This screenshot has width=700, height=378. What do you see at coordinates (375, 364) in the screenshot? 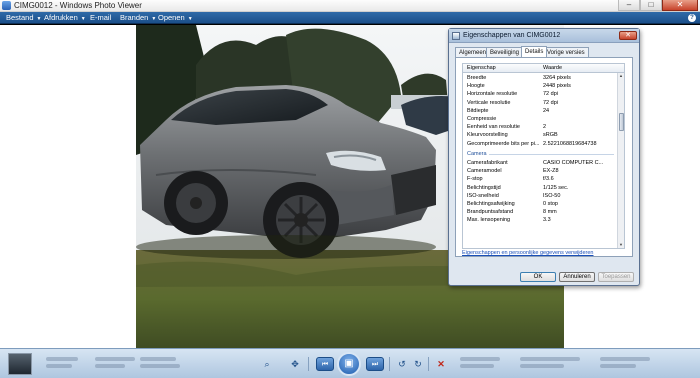
I see `next-icon: ⏭` at bounding box center [375, 364].